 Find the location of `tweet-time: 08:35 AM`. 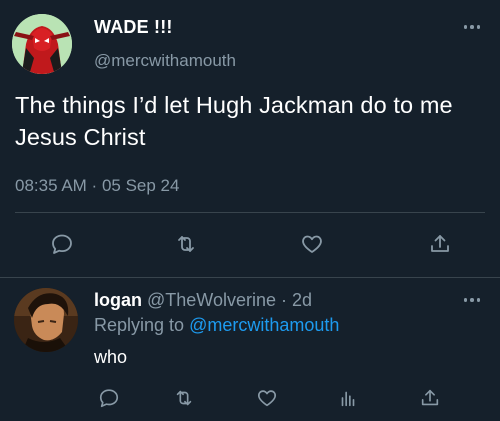

tweet-time: 08:35 AM is located at coordinates (51, 185).